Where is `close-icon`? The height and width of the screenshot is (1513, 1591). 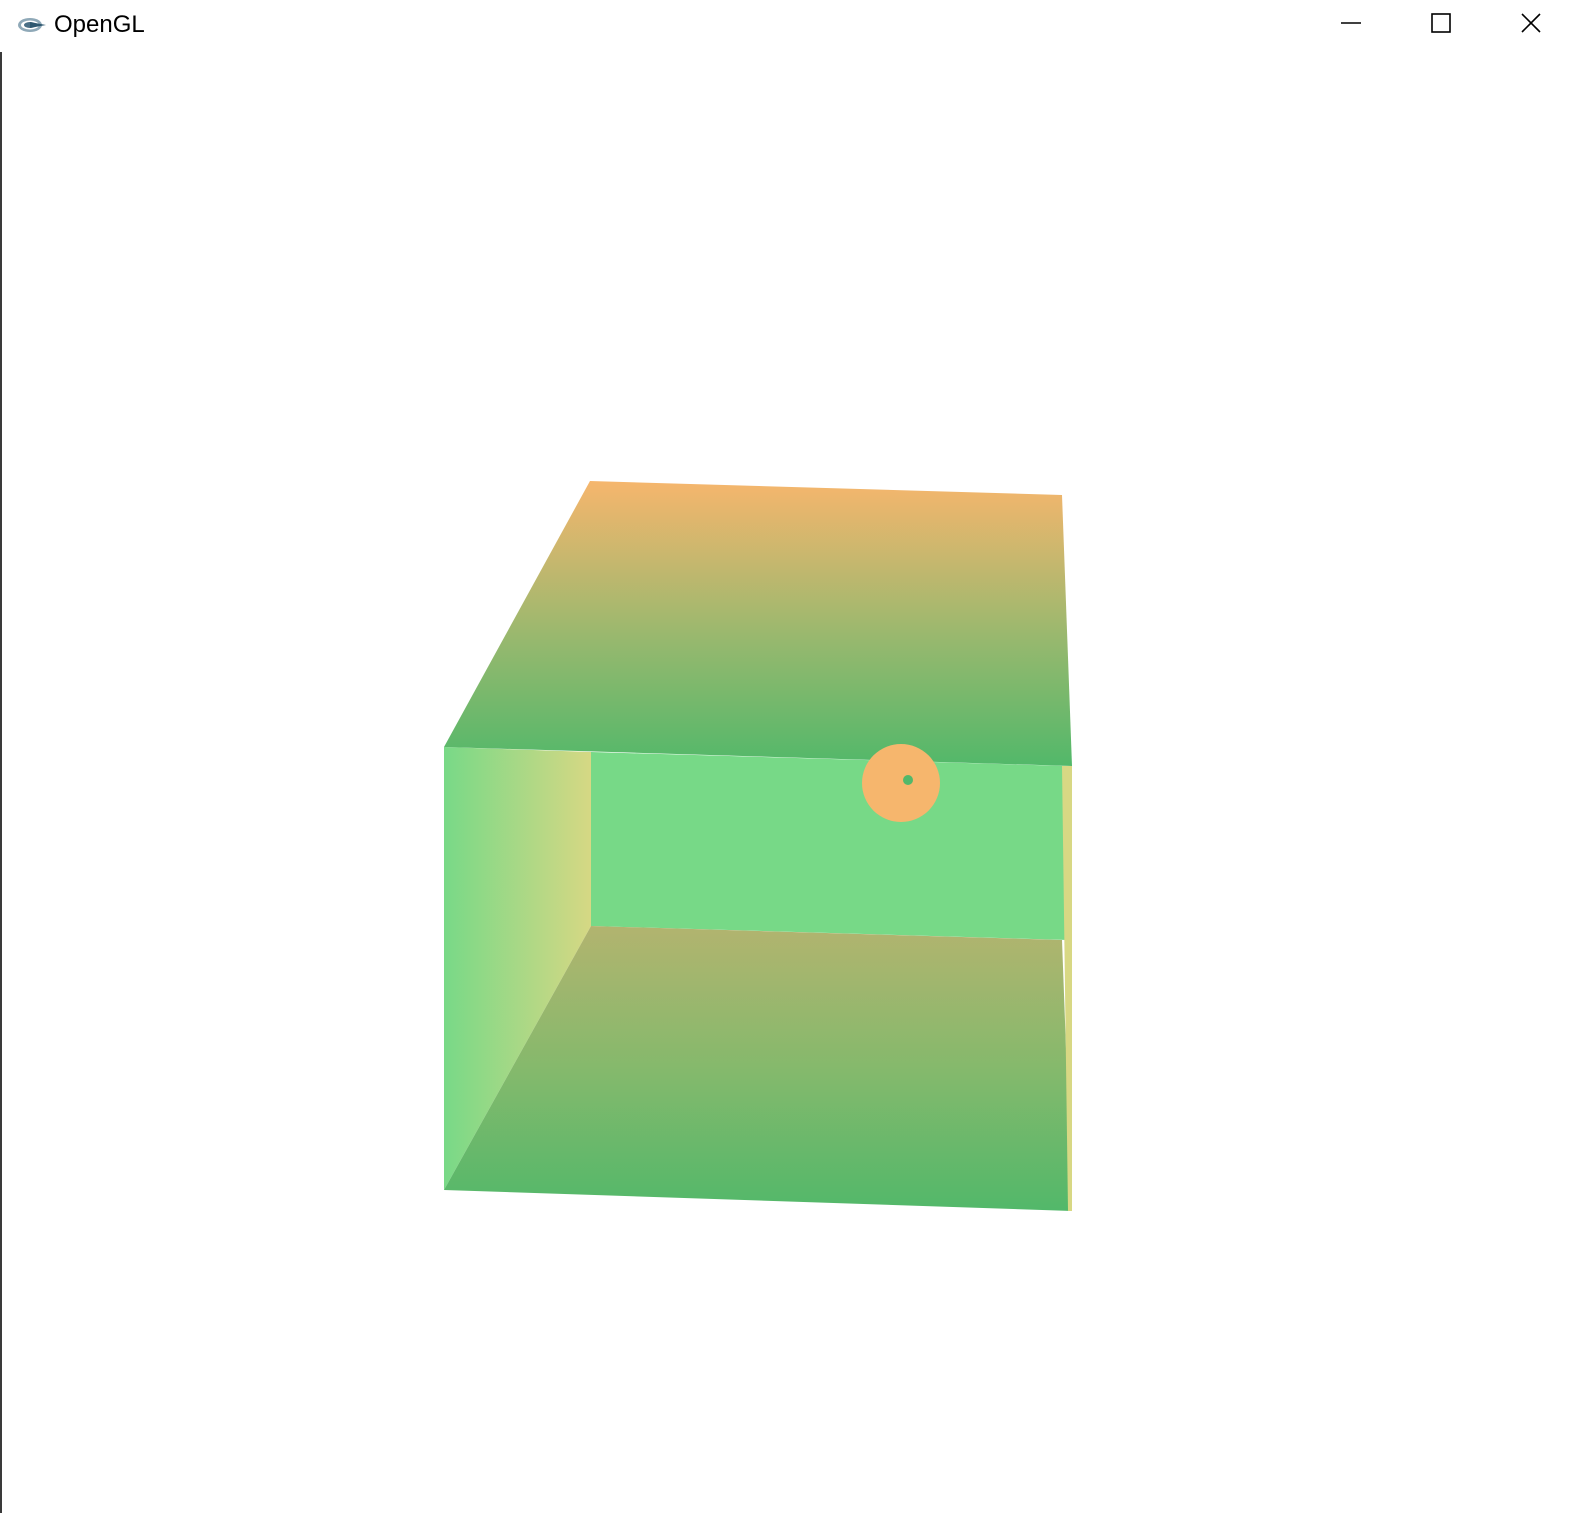 close-icon is located at coordinates (1531, 25).